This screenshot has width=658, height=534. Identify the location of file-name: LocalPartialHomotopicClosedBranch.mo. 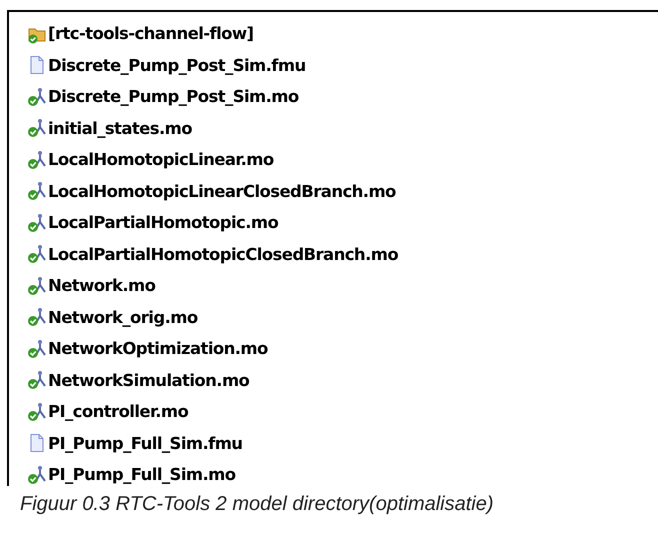
(223, 254).